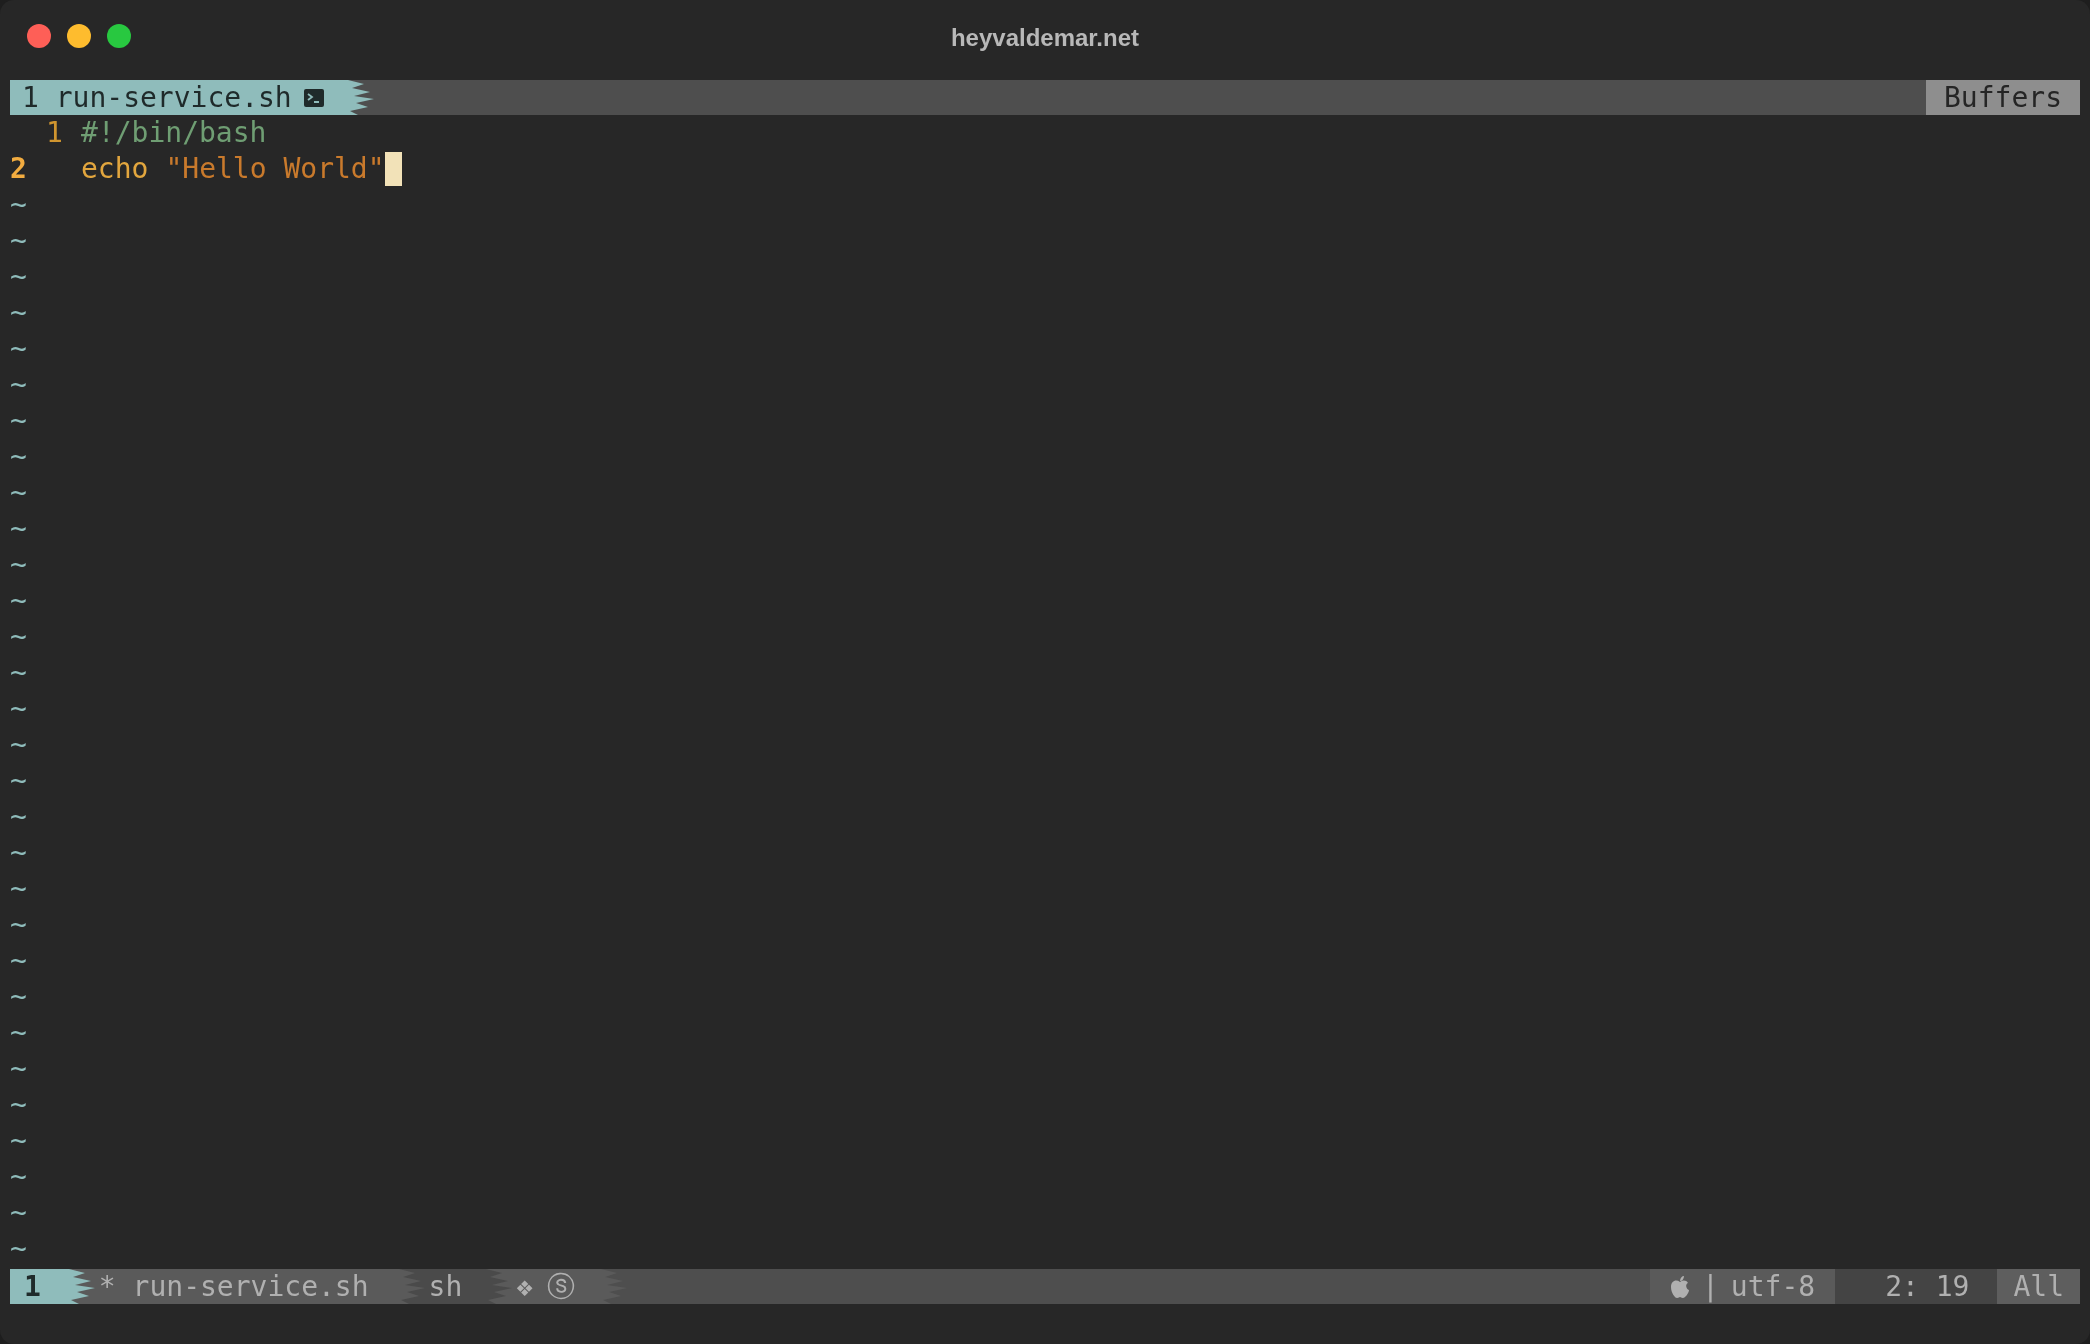  What do you see at coordinates (2003, 97) in the screenshot?
I see `buffers-label: Buffers` at bounding box center [2003, 97].